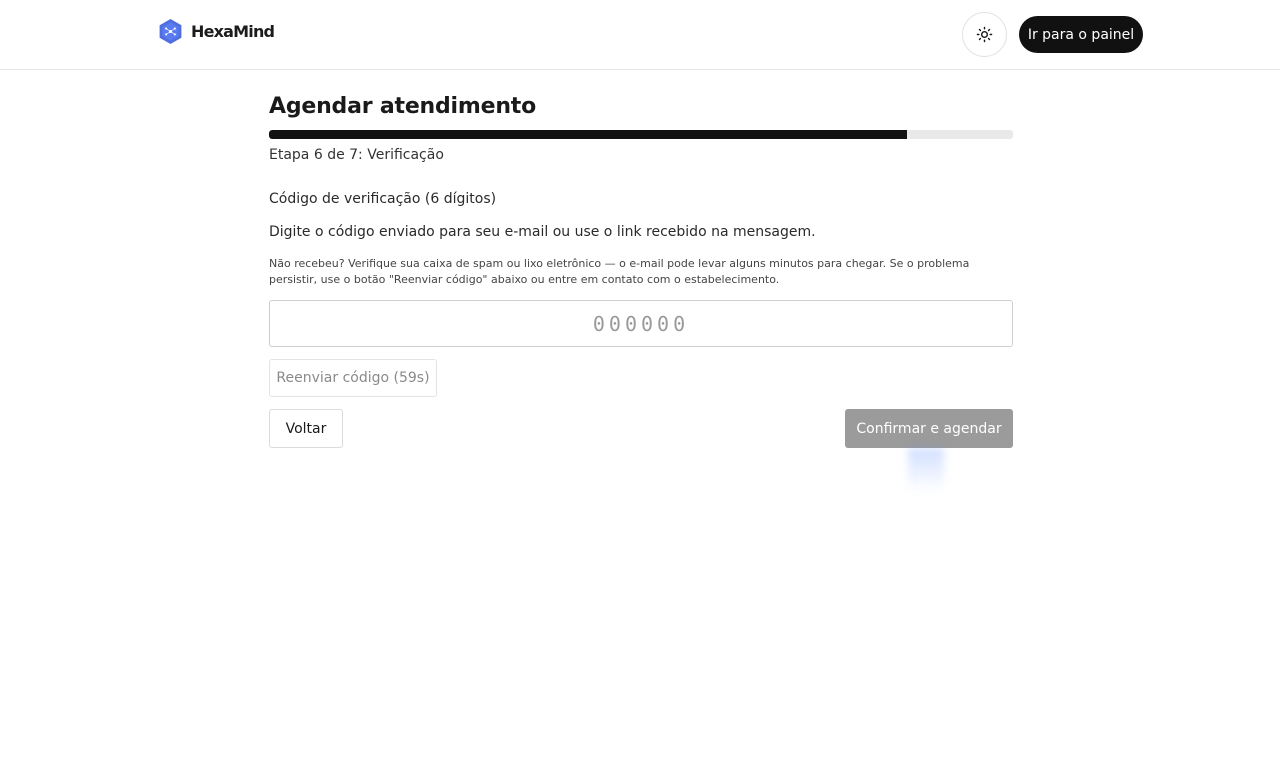 The image size is (1280, 768). Describe the element at coordinates (170, 31) in the screenshot. I see `hexagon-logo-icon` at that location.